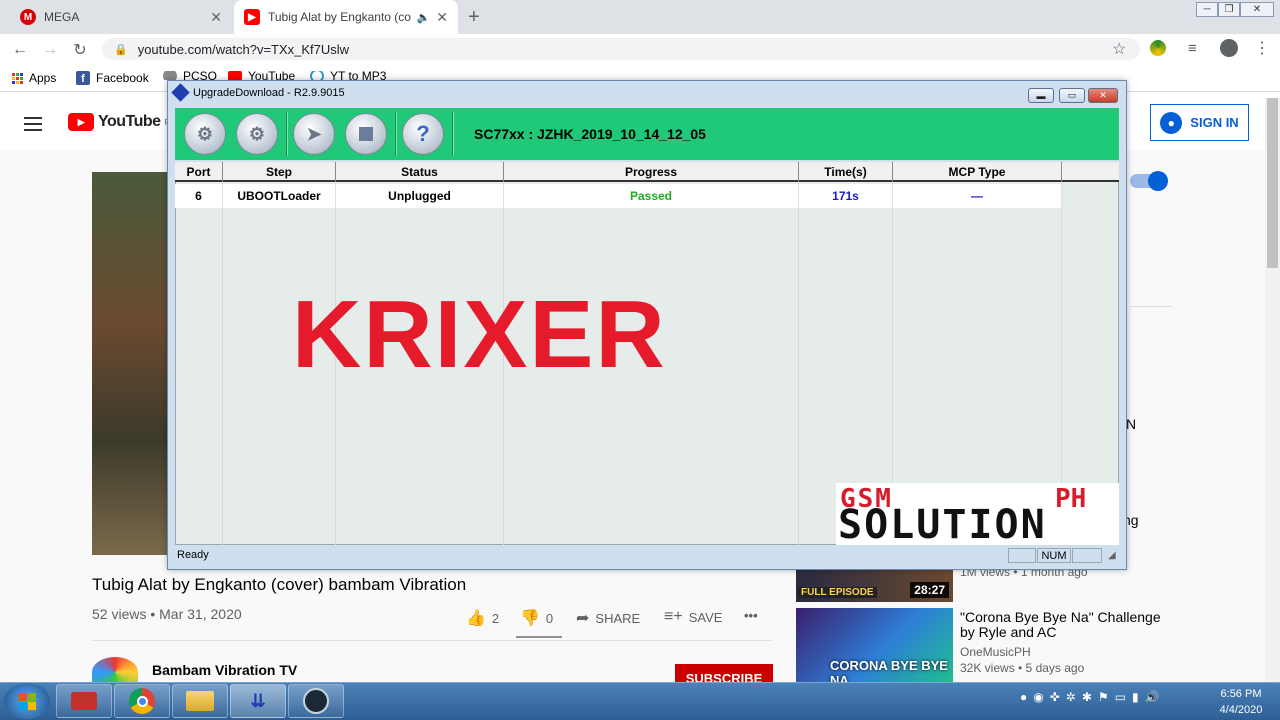 This screenshot has height=720, width=1280. I want to click on start-button, so click(27, 701).